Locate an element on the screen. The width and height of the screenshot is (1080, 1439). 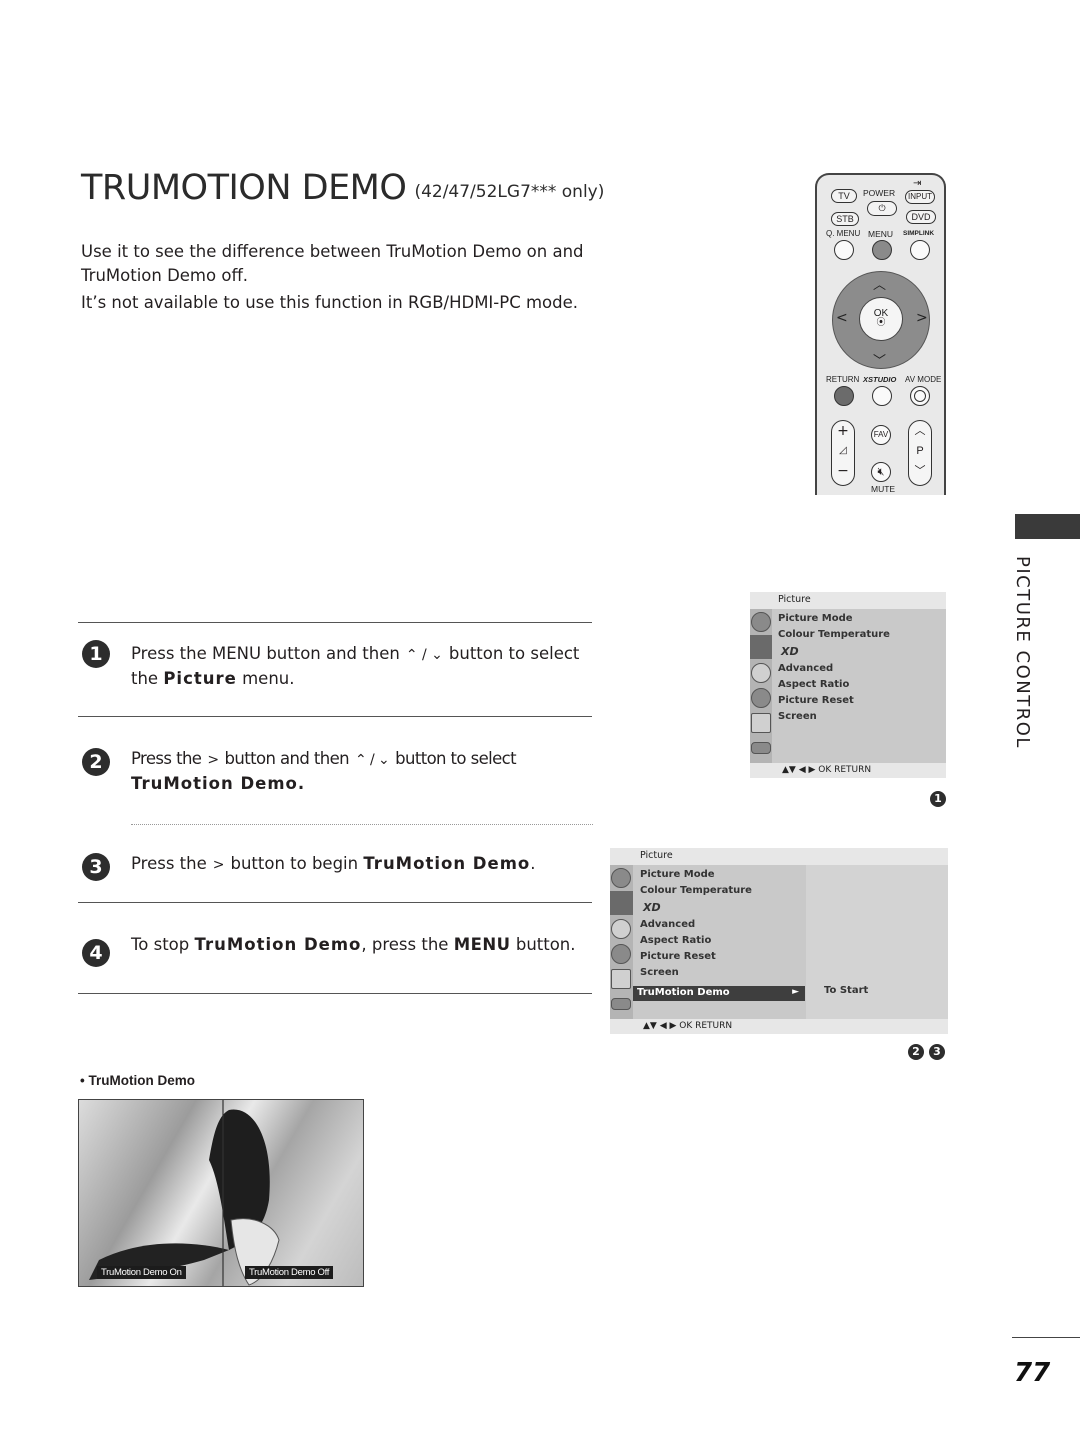
menu-item-trumotion-demo-selected: TruMotion Demo ► is located at coordinates (719, 993).